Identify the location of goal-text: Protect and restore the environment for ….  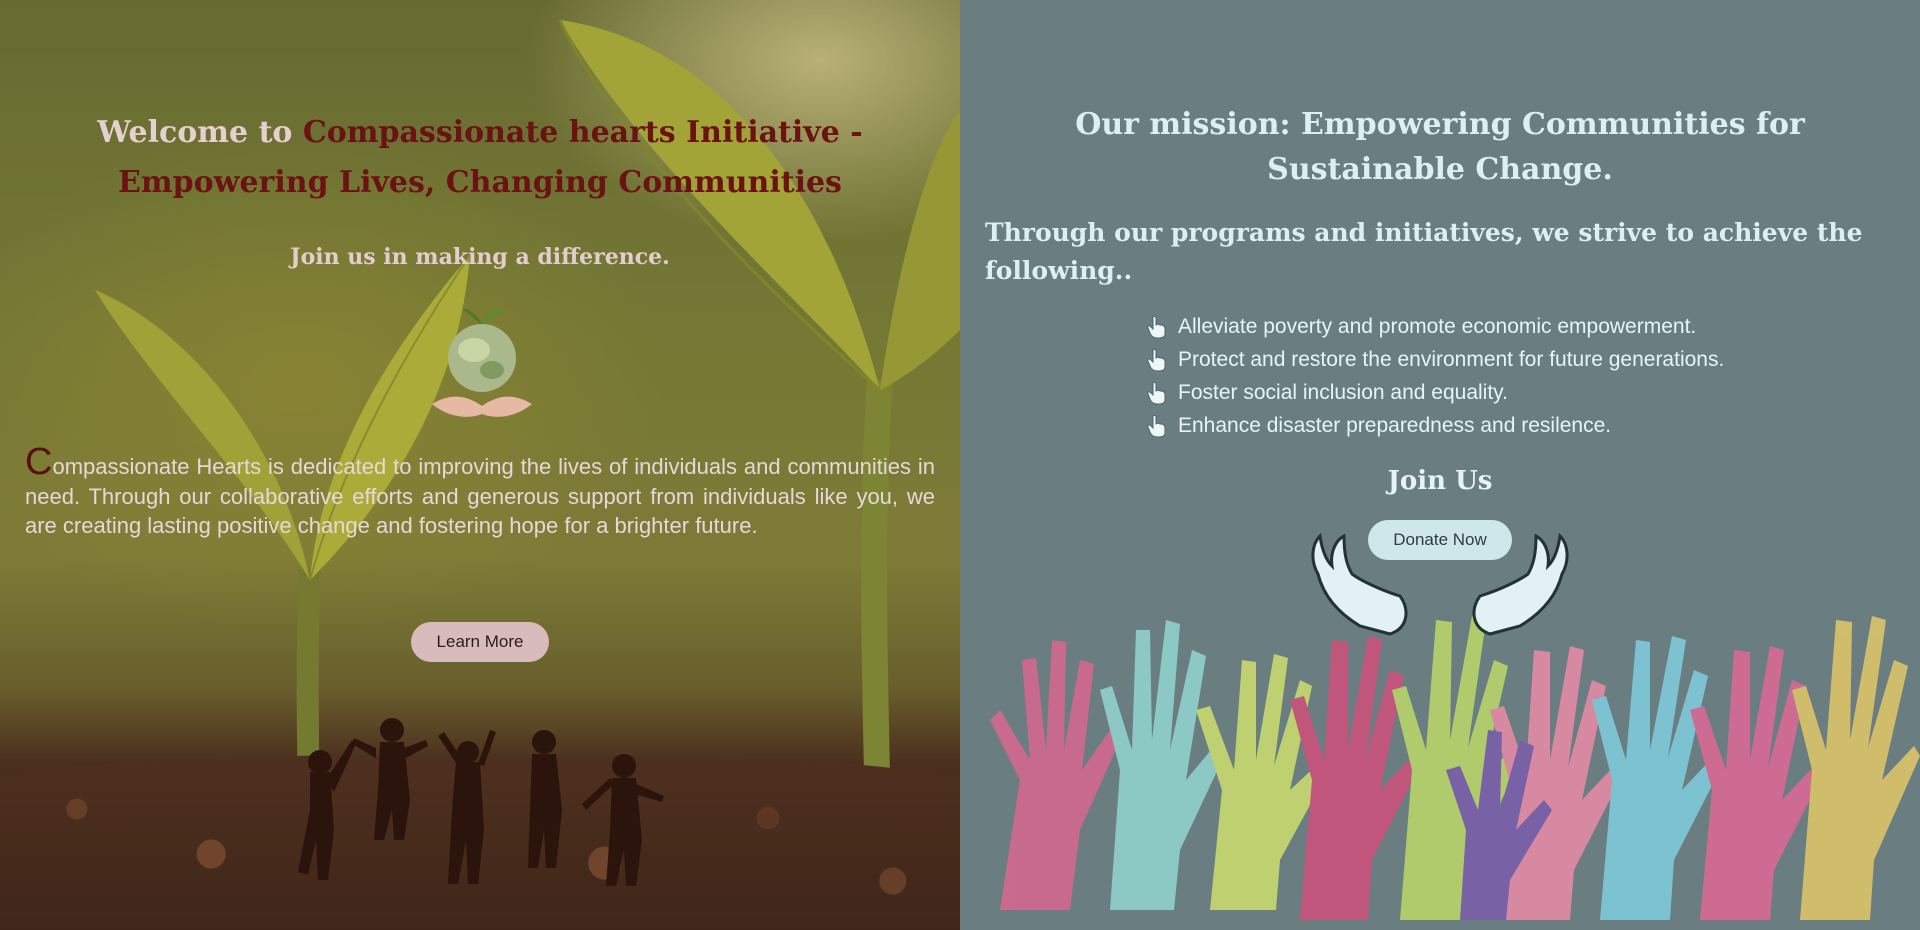
(1451, 359).